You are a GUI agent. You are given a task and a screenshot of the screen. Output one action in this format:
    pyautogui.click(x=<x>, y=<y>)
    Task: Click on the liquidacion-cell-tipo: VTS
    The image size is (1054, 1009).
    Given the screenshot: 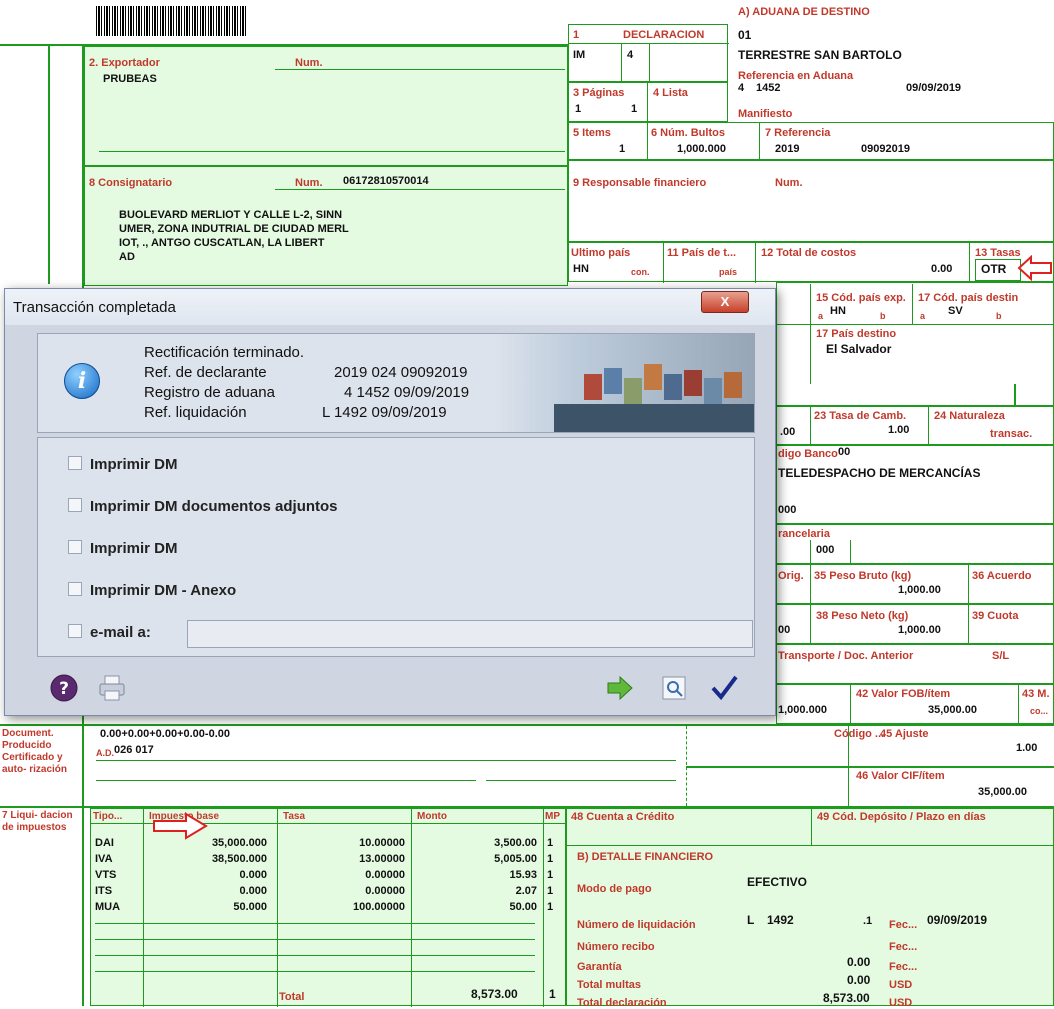 What is the action you would take?
    pyautogui.click(x=106, y=875)
    